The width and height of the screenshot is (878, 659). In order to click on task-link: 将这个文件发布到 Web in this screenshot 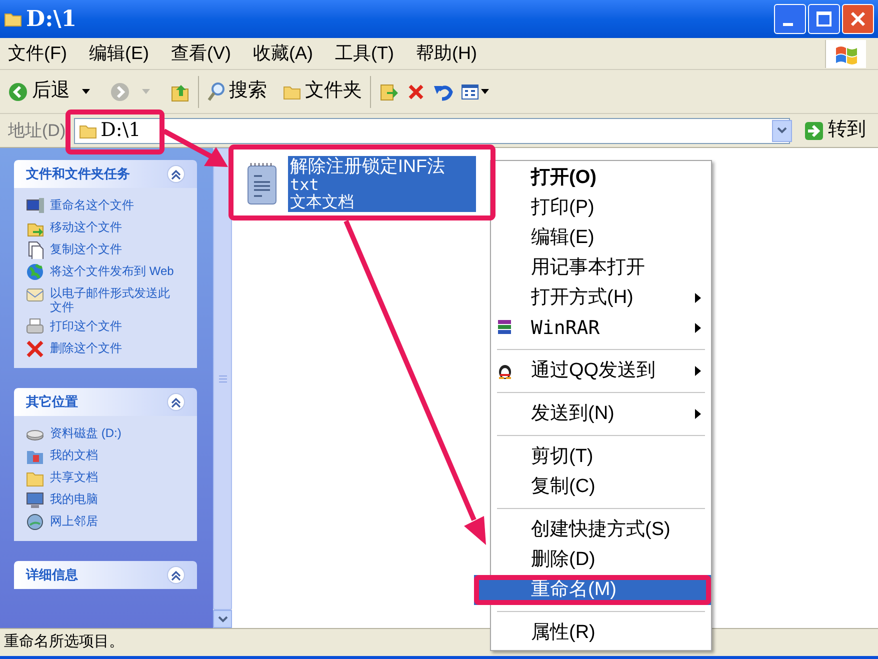, I will do `click(112, 270)`.